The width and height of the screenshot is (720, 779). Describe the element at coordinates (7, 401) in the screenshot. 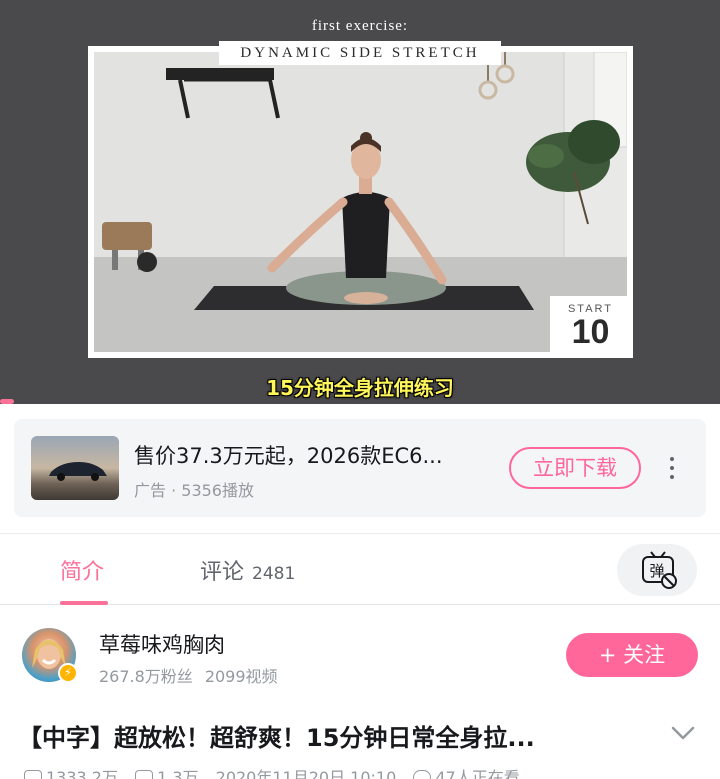

I see `progress-handle` at that location.